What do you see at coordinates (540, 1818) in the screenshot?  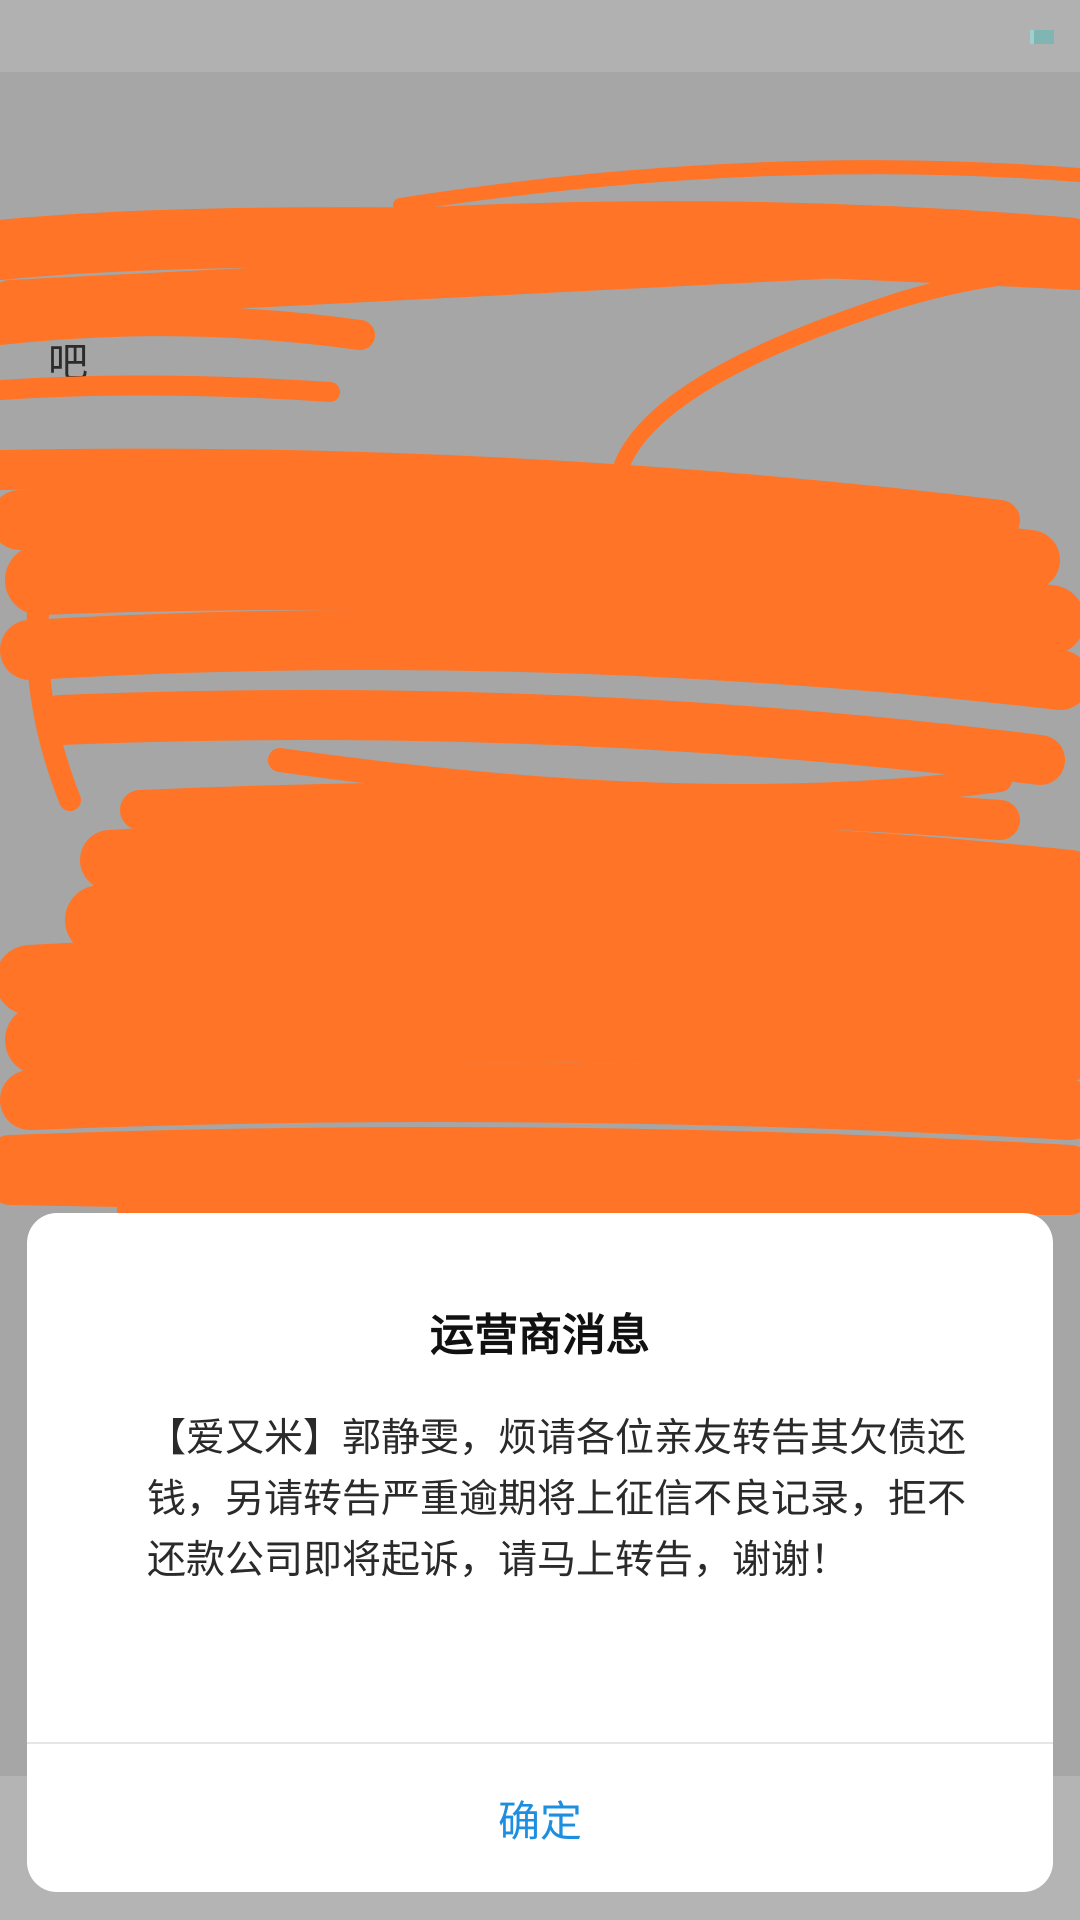 I see `confirm-button: 确定` at bounding box center [540, 1818].